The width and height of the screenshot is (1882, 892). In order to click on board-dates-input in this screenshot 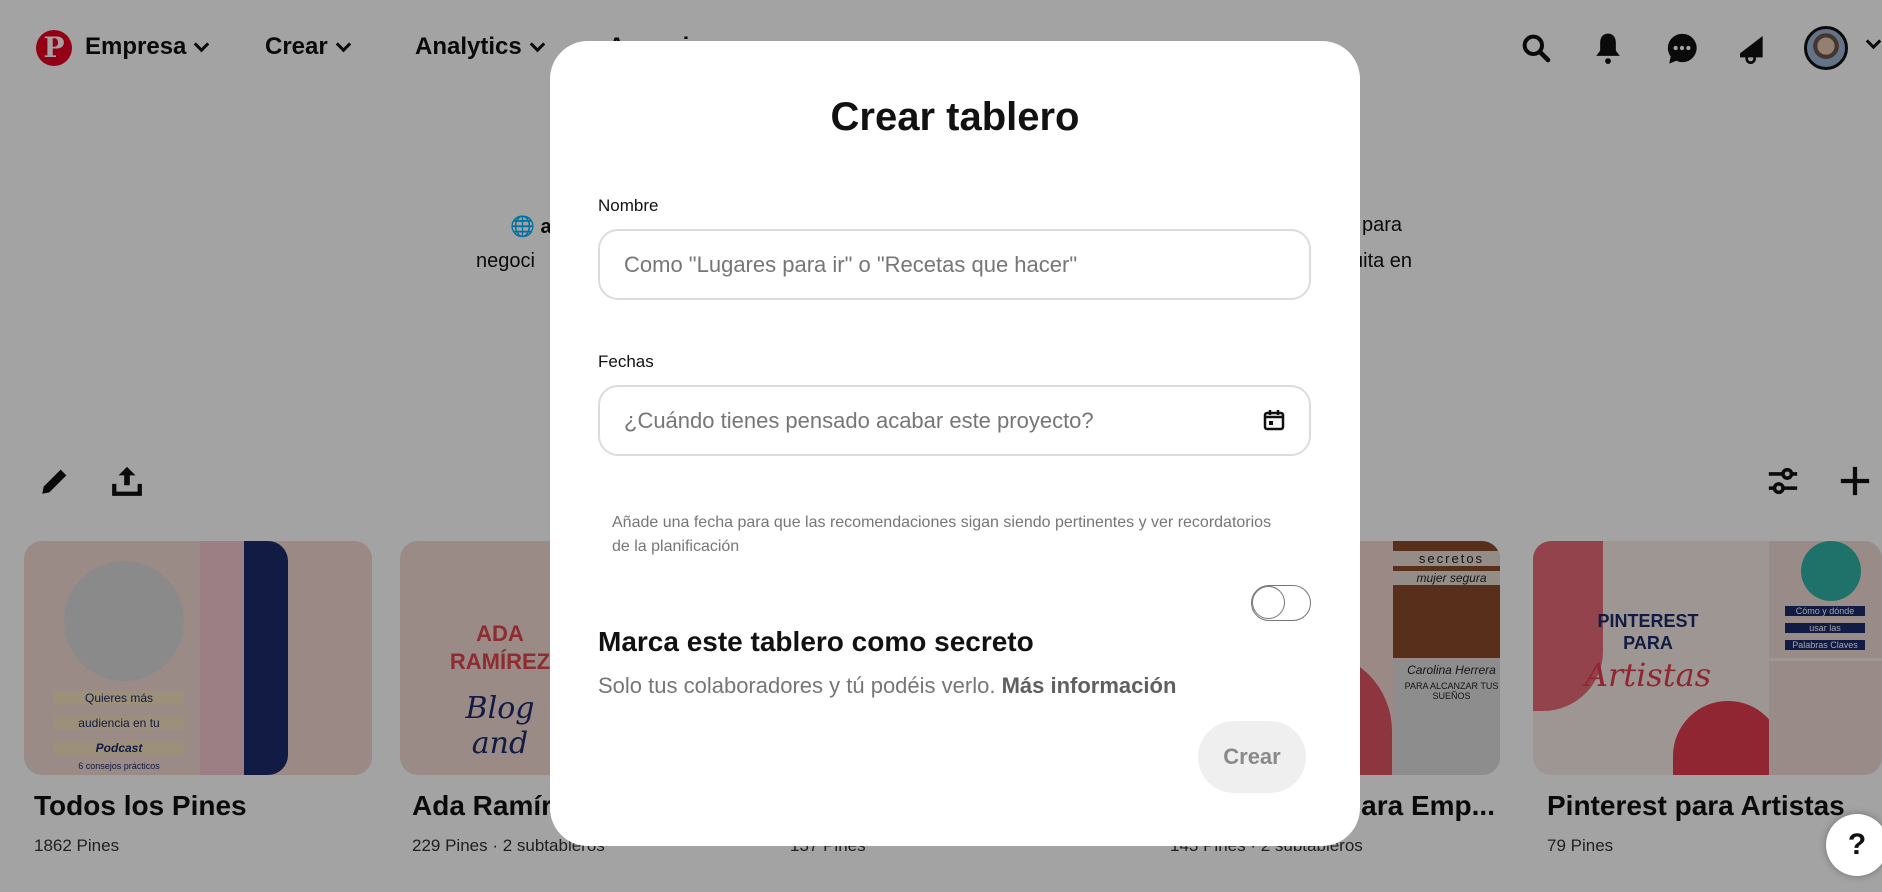, I will do `click(954, 420)`.